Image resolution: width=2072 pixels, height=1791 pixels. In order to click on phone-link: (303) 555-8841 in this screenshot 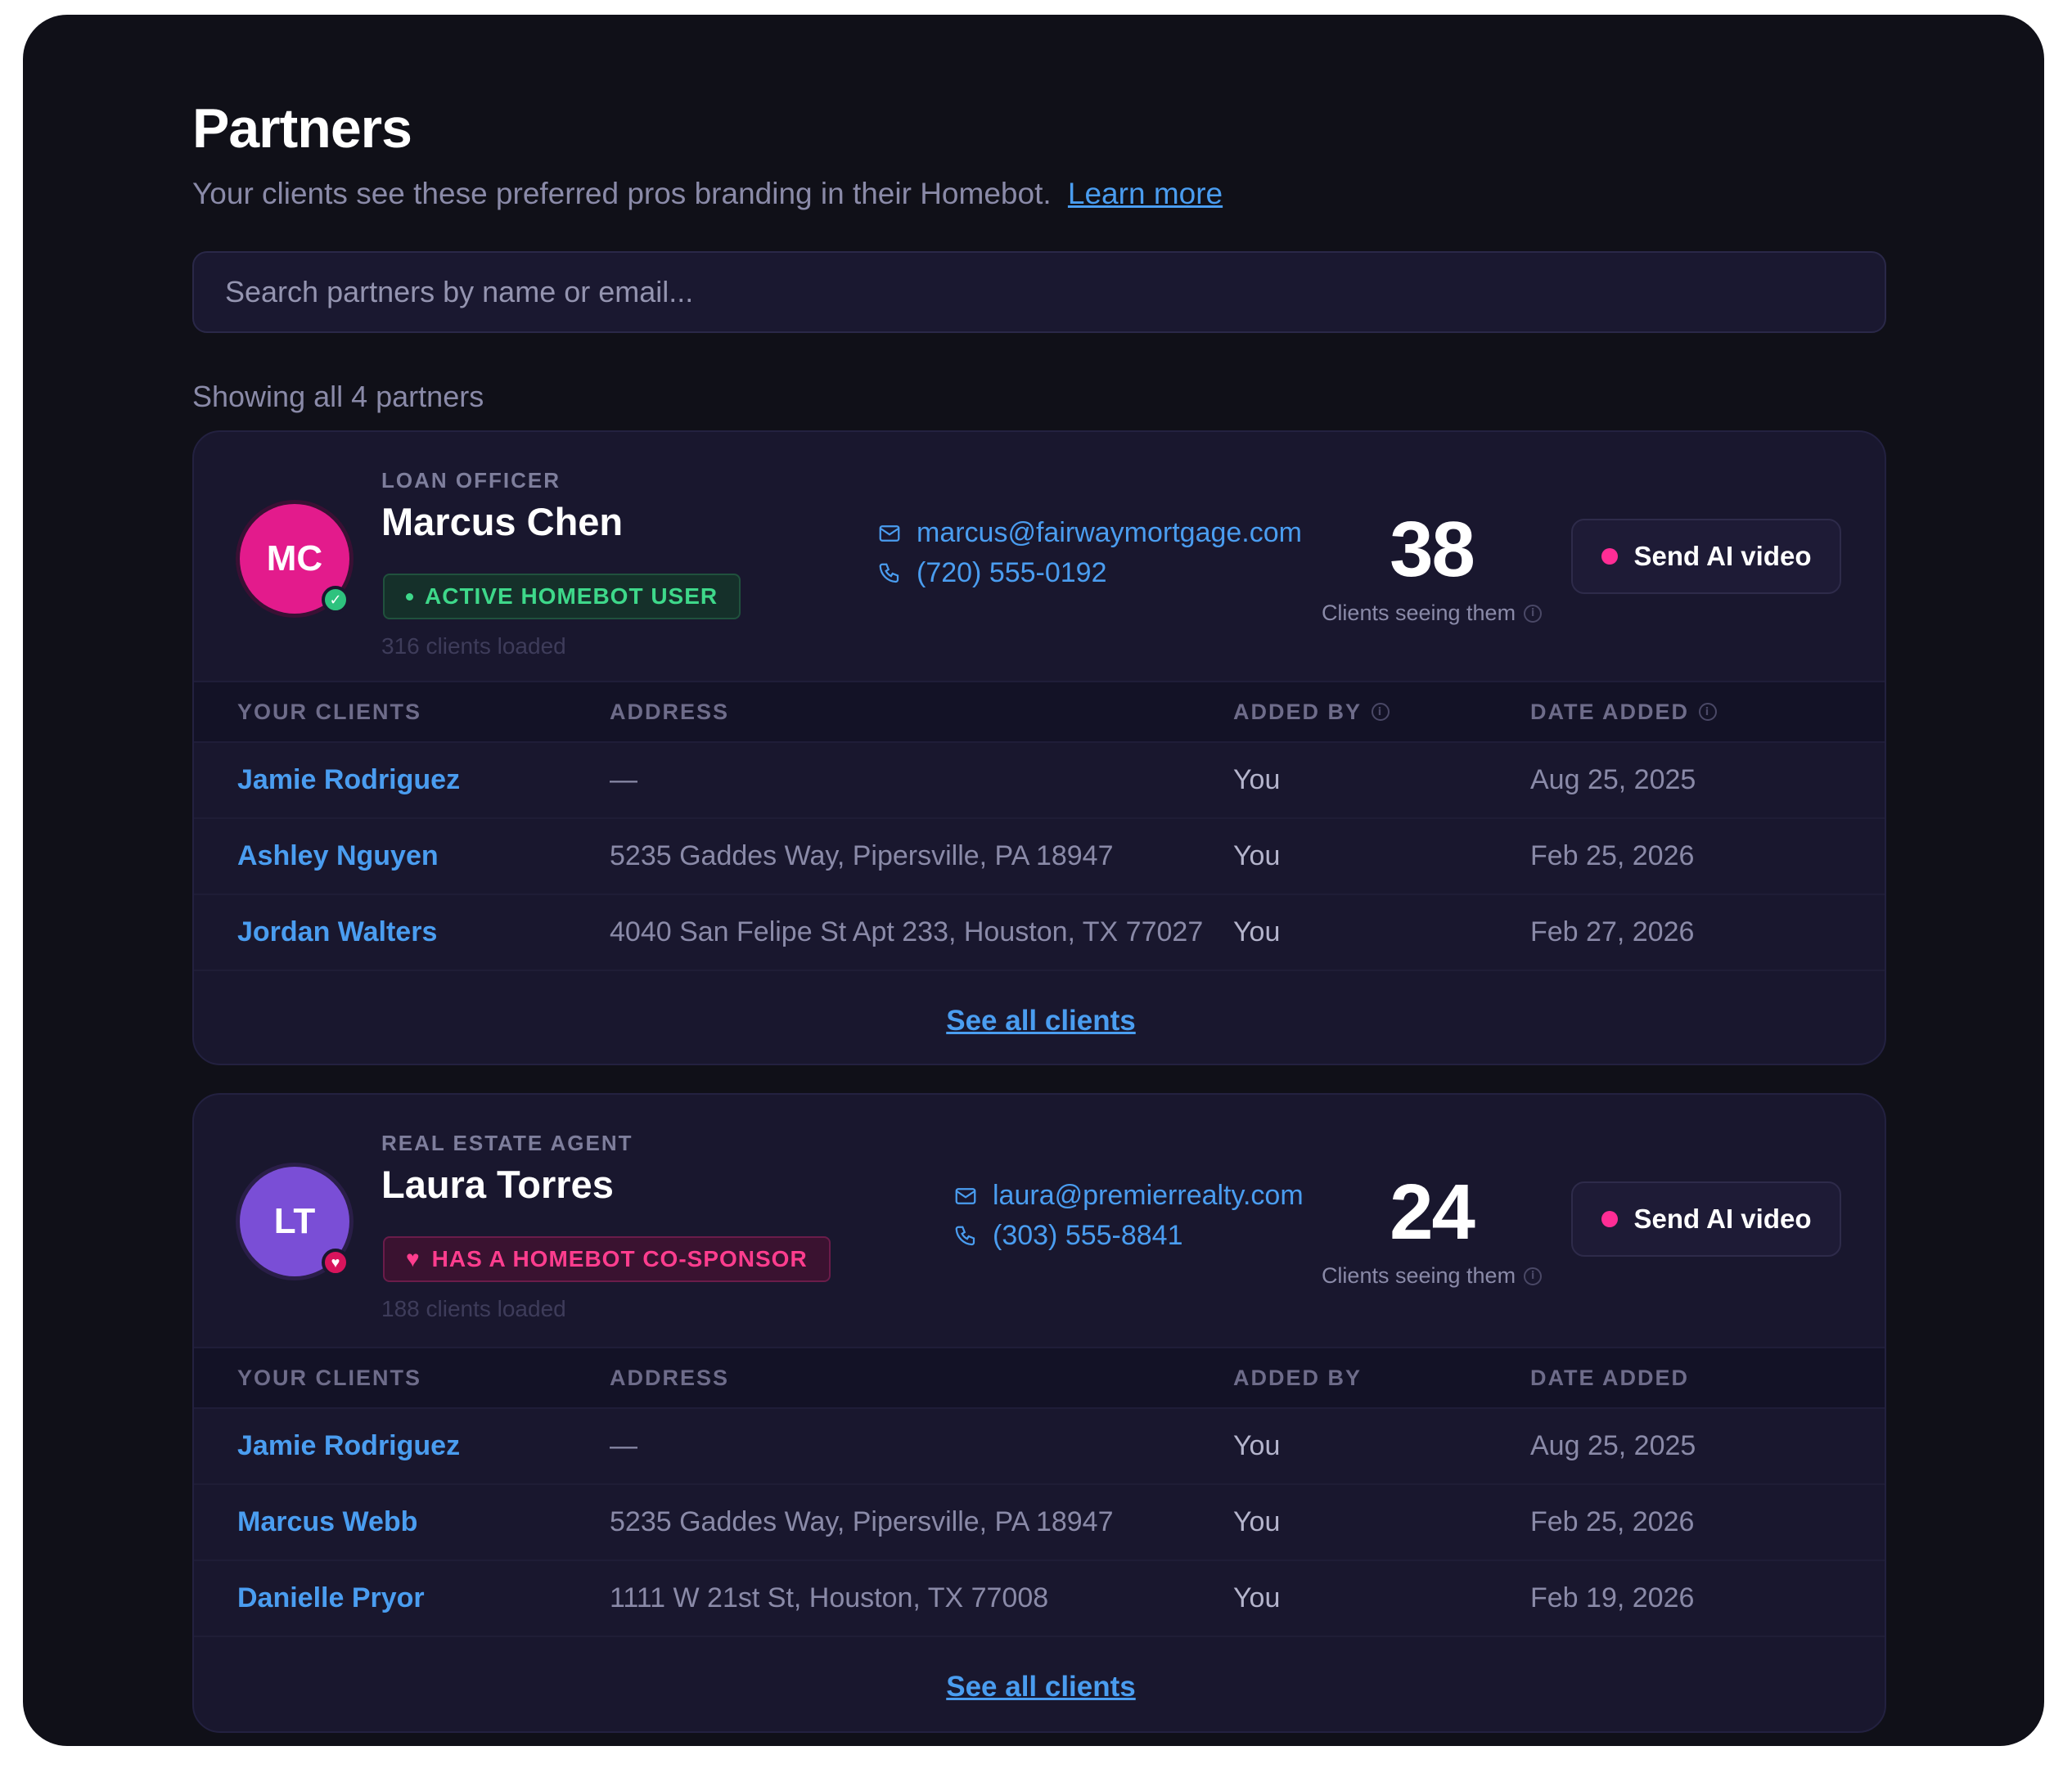, I will do `click(1128, 1236)`.